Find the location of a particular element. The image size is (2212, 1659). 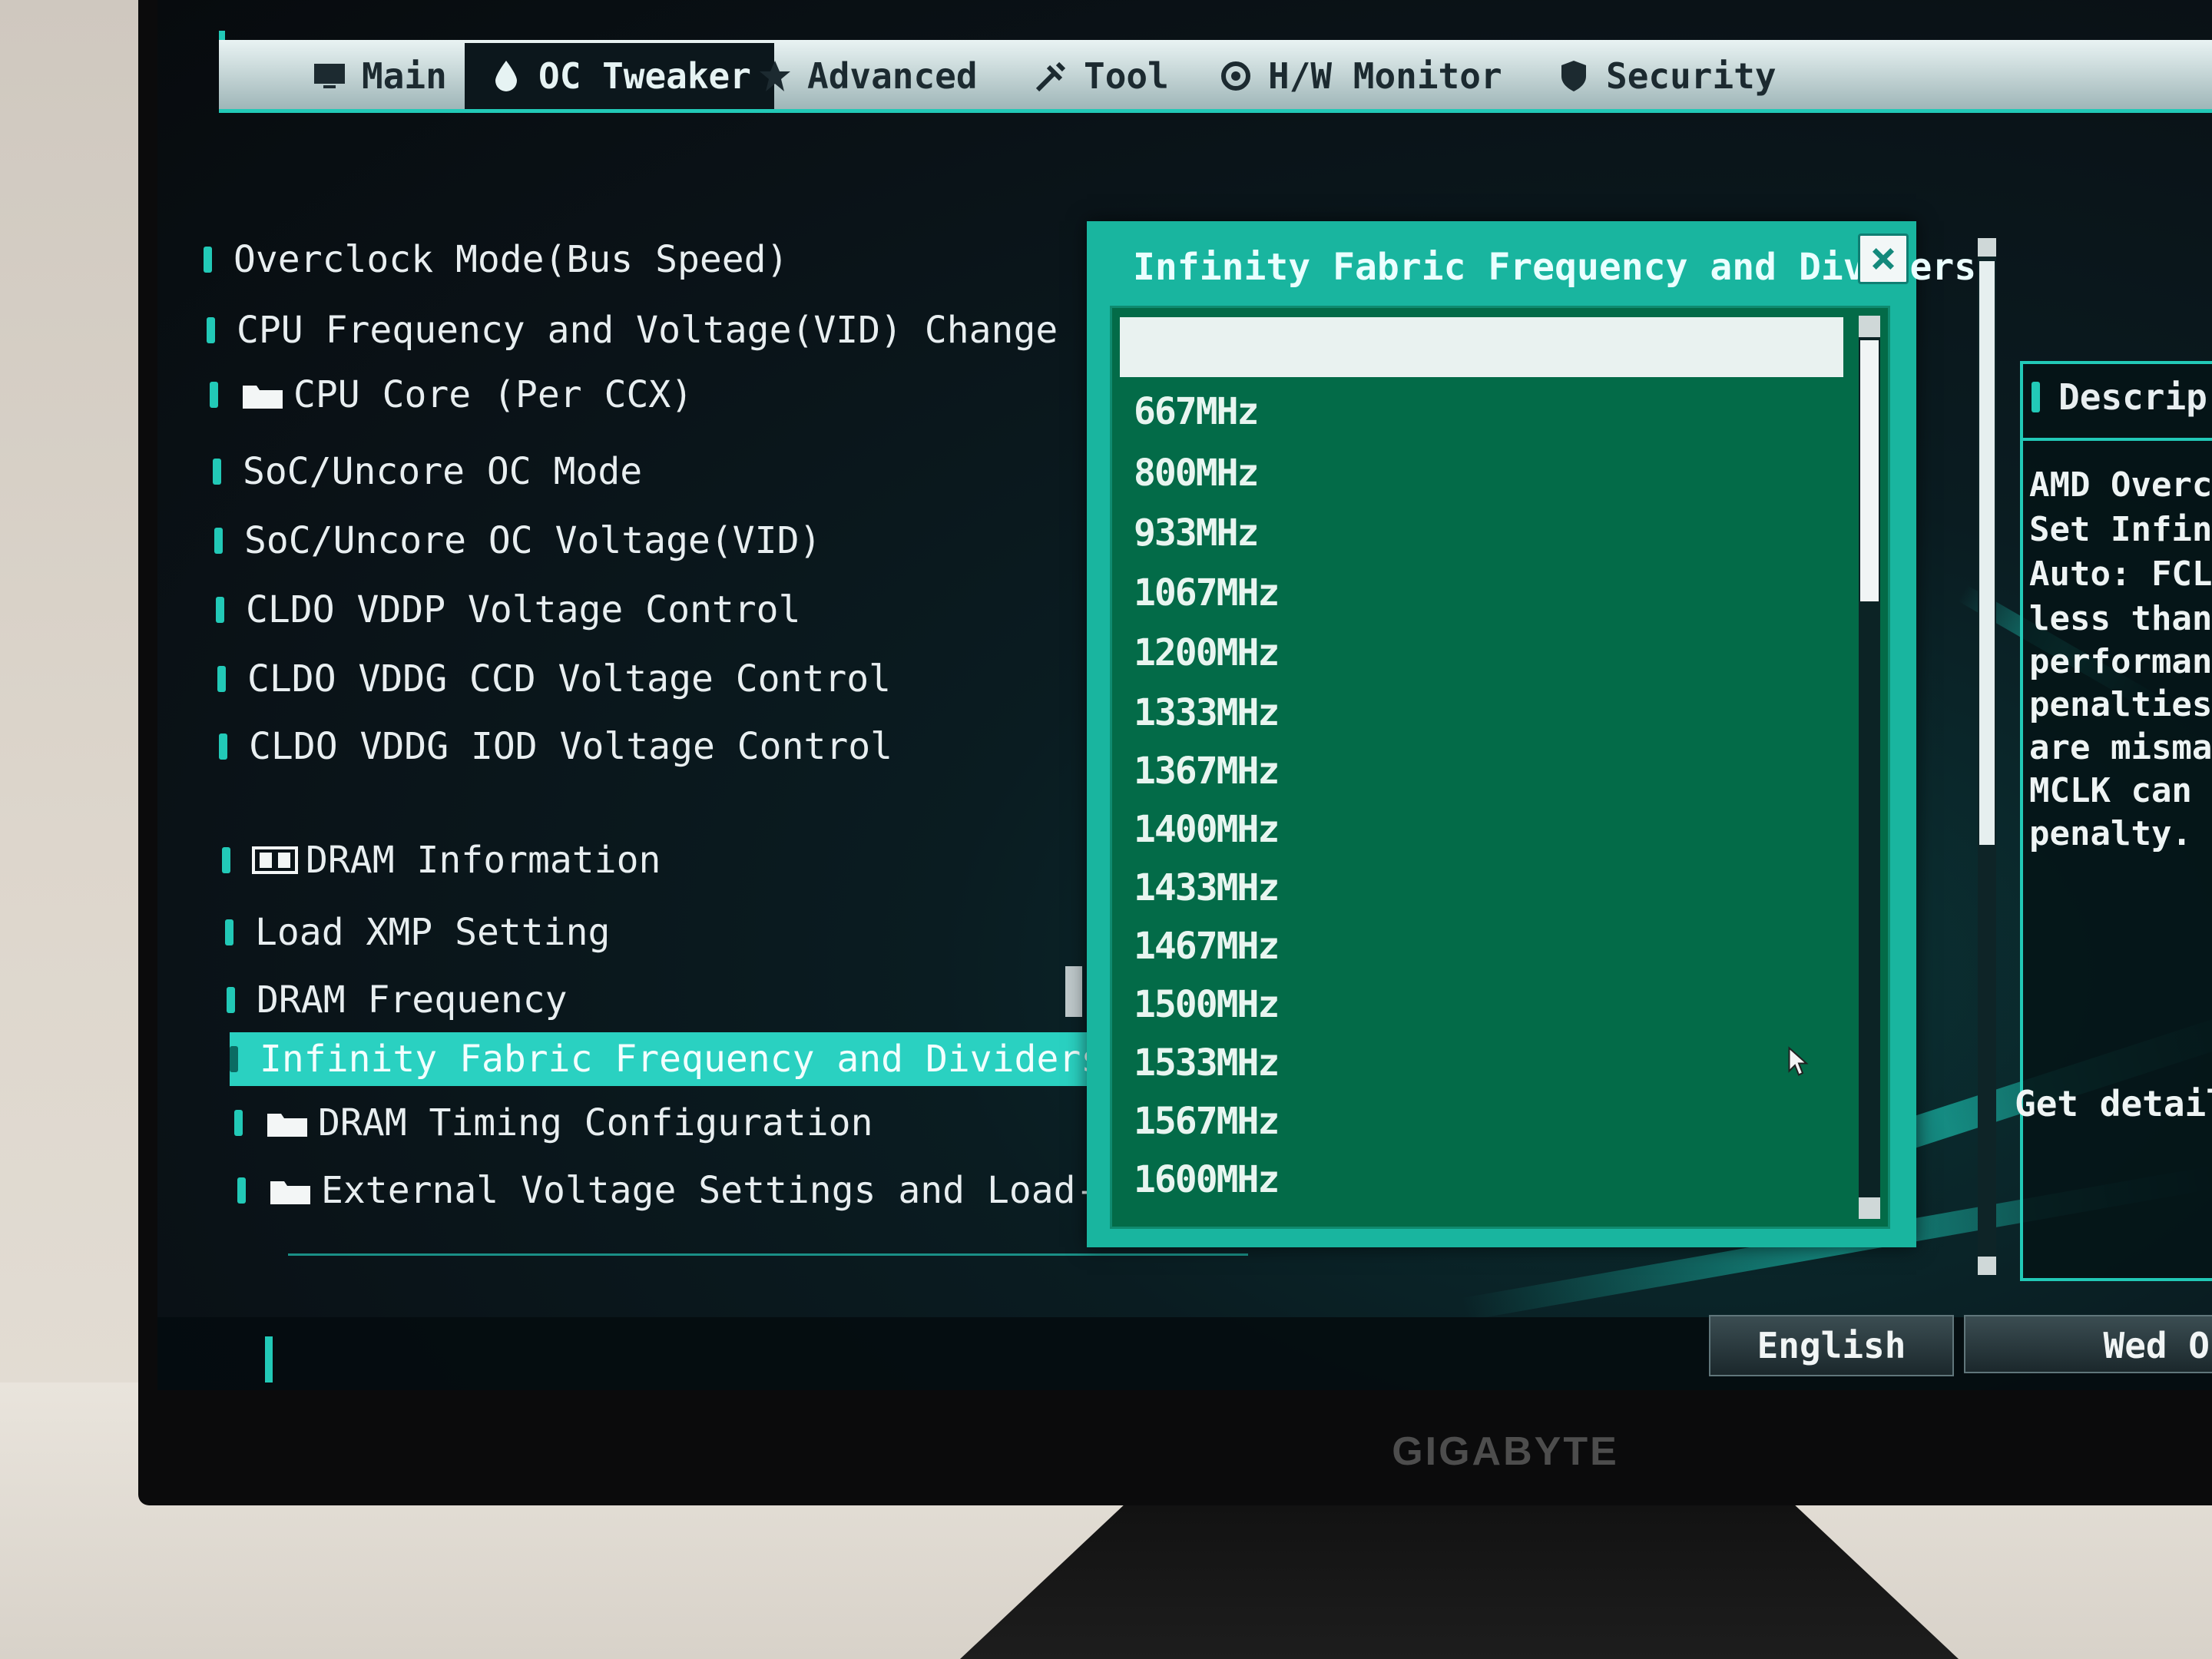

option-1200mhz: 1200MHz is located at coordinates (1207, 653).